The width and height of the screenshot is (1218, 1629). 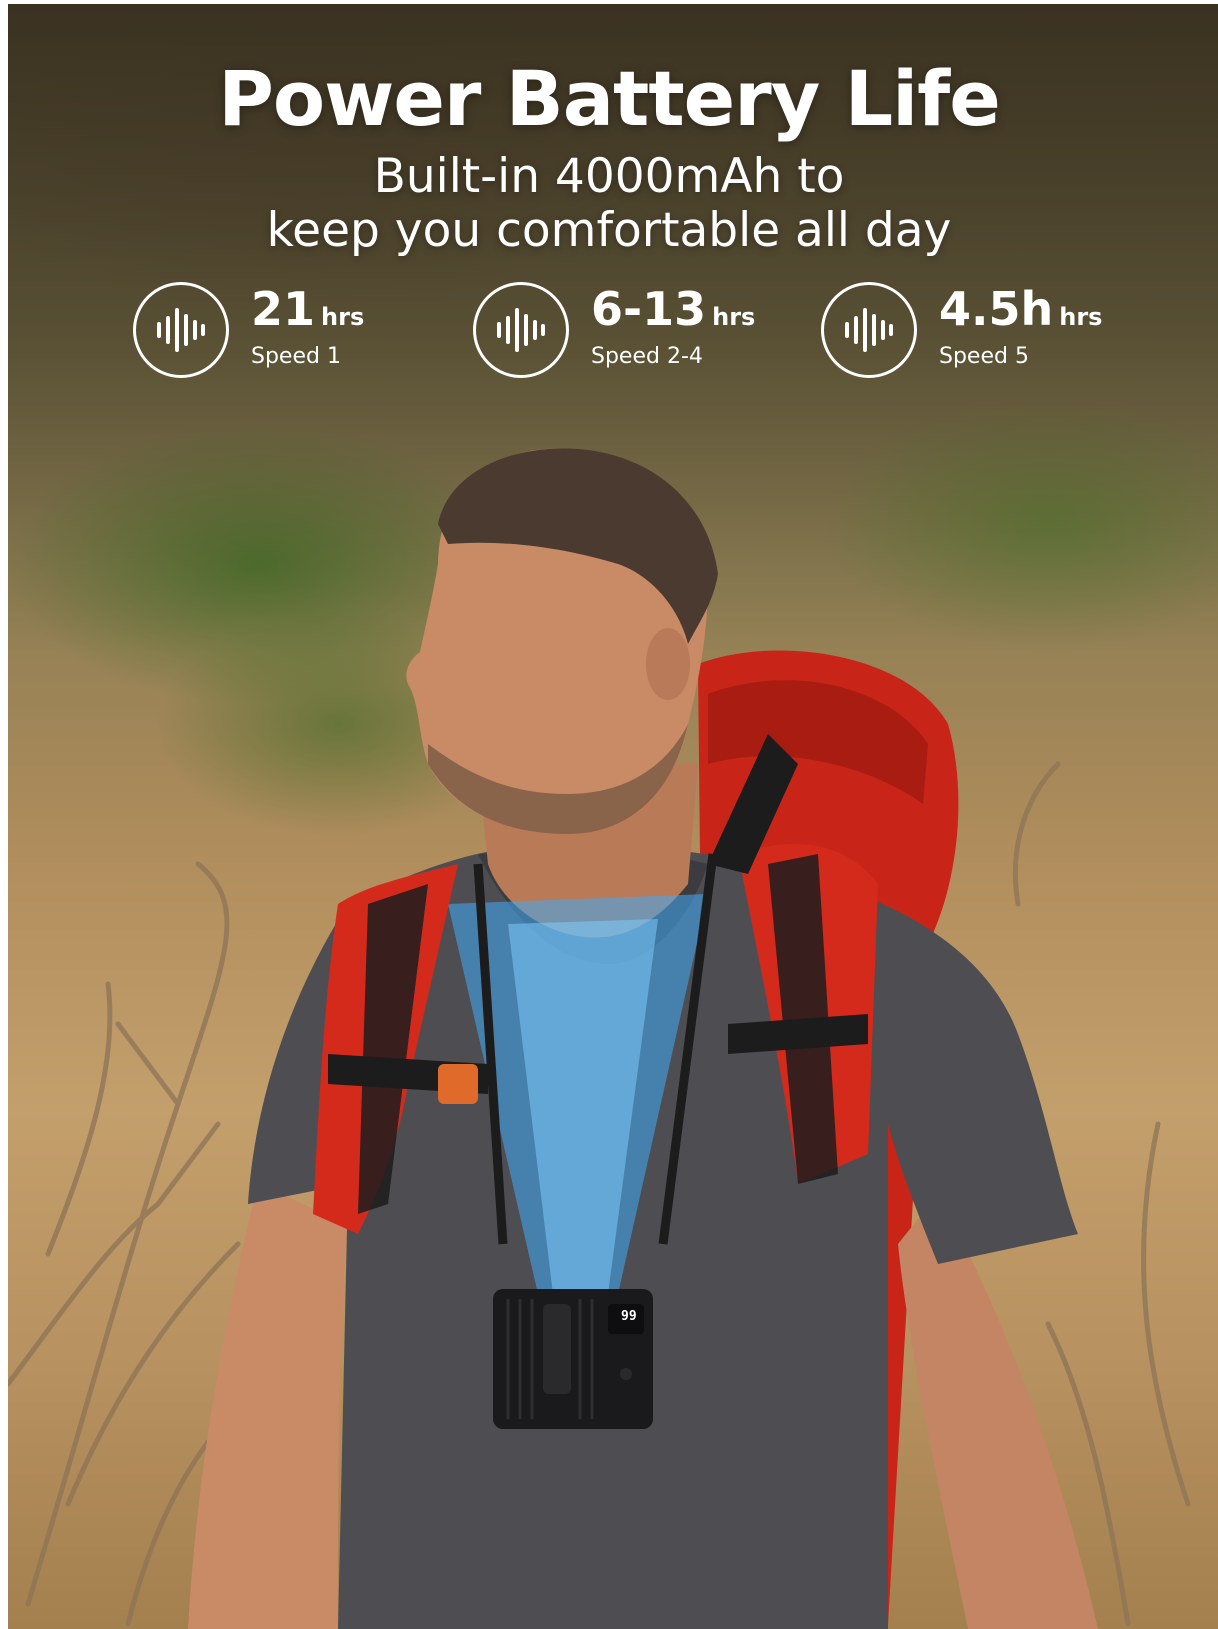 What do you see at coordinates (629, 1316) in the screenshot?
I see `device-display-text: 99` at bounding box center [629, 1316].